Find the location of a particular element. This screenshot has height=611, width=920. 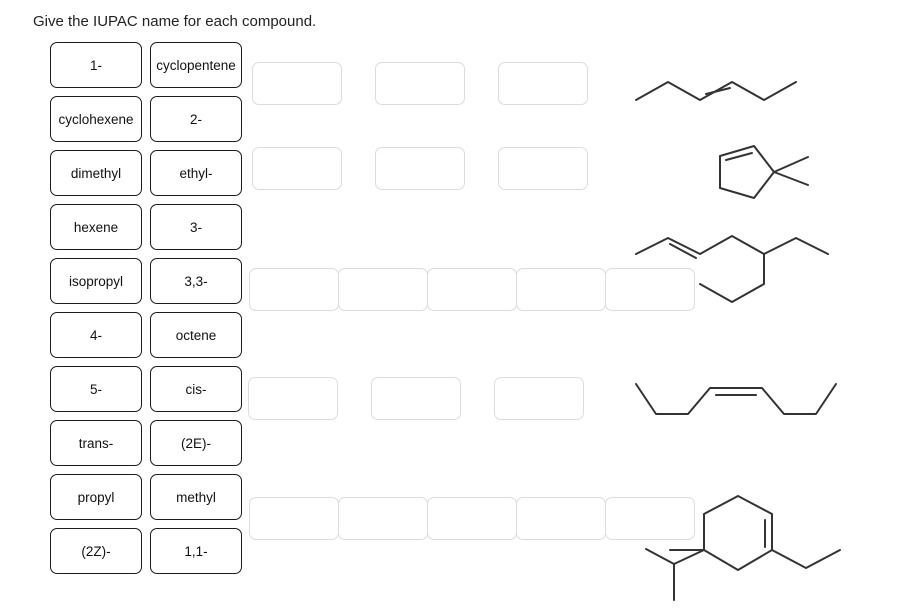

word-tile-1: 1- is located at coordinates (96, 65).